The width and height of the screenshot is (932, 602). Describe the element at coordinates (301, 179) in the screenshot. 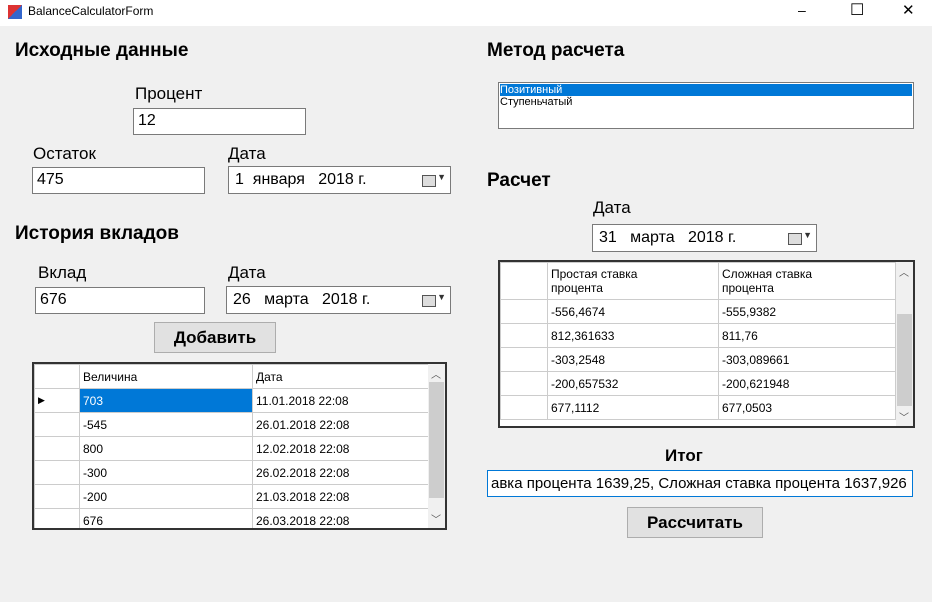

I see `start-date-value: 1 января 2018 г.` at that location.